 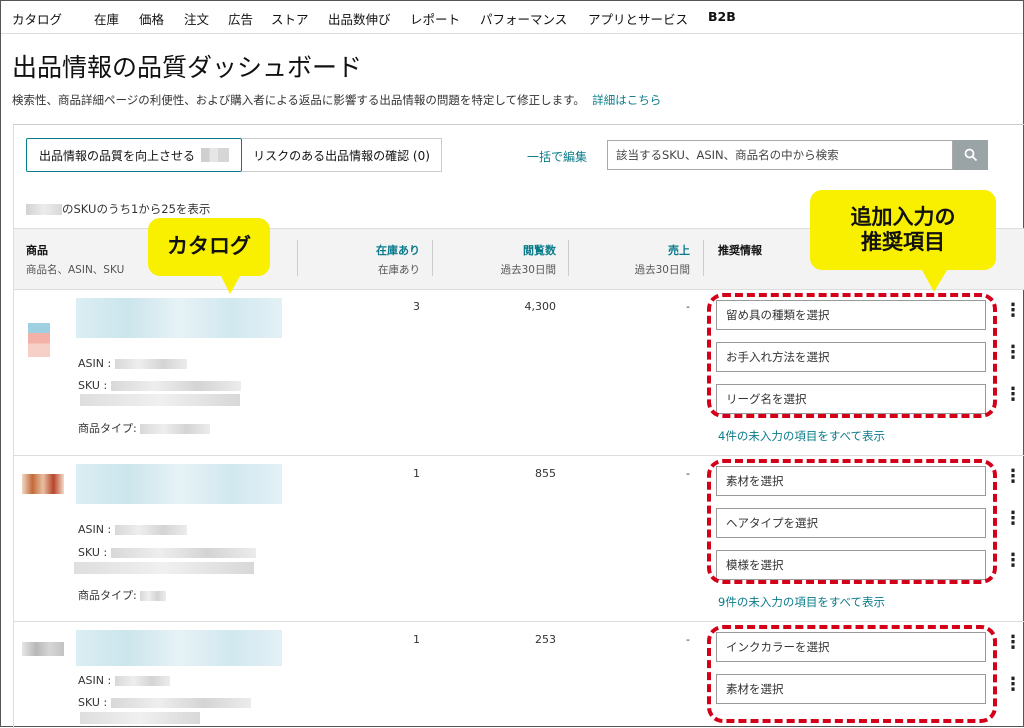 What do you see at coordinates (151, 18) in the screenshot?
I see `nav-pricing: 価格` at bounding box center [151, 18].